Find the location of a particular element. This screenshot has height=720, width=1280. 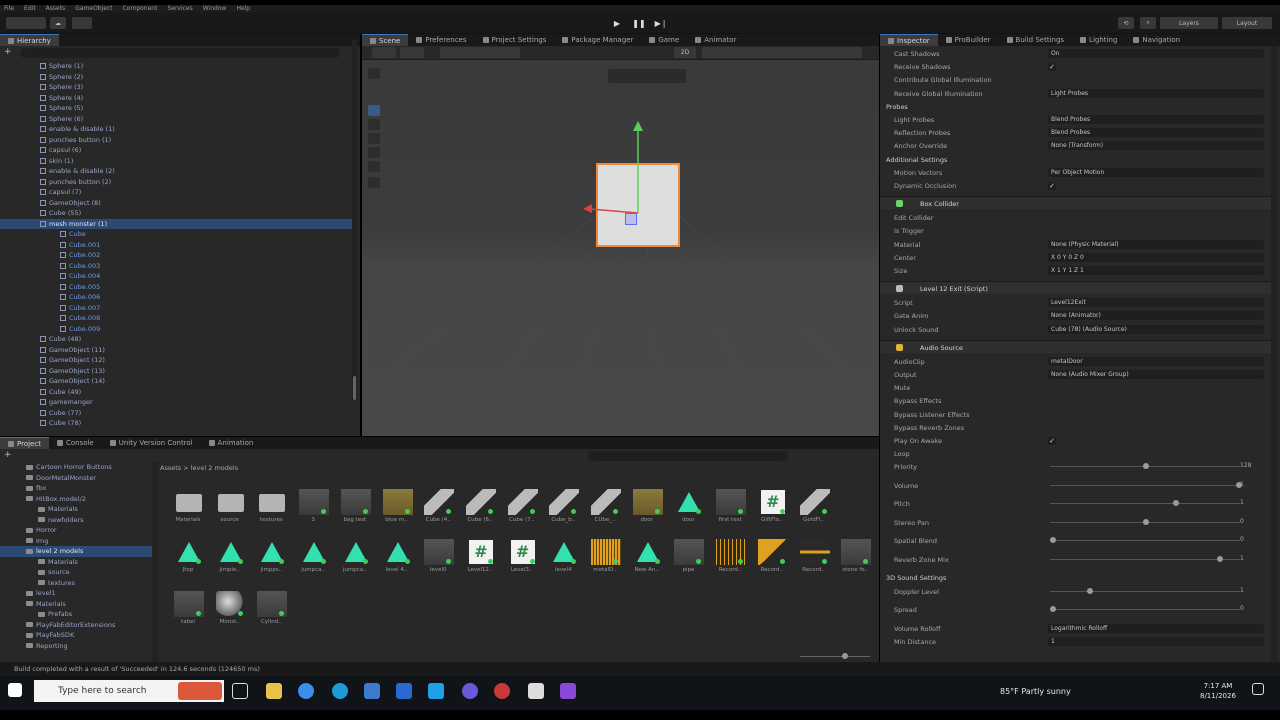

play-icon: ▶ is located at coordinates (617, 23).